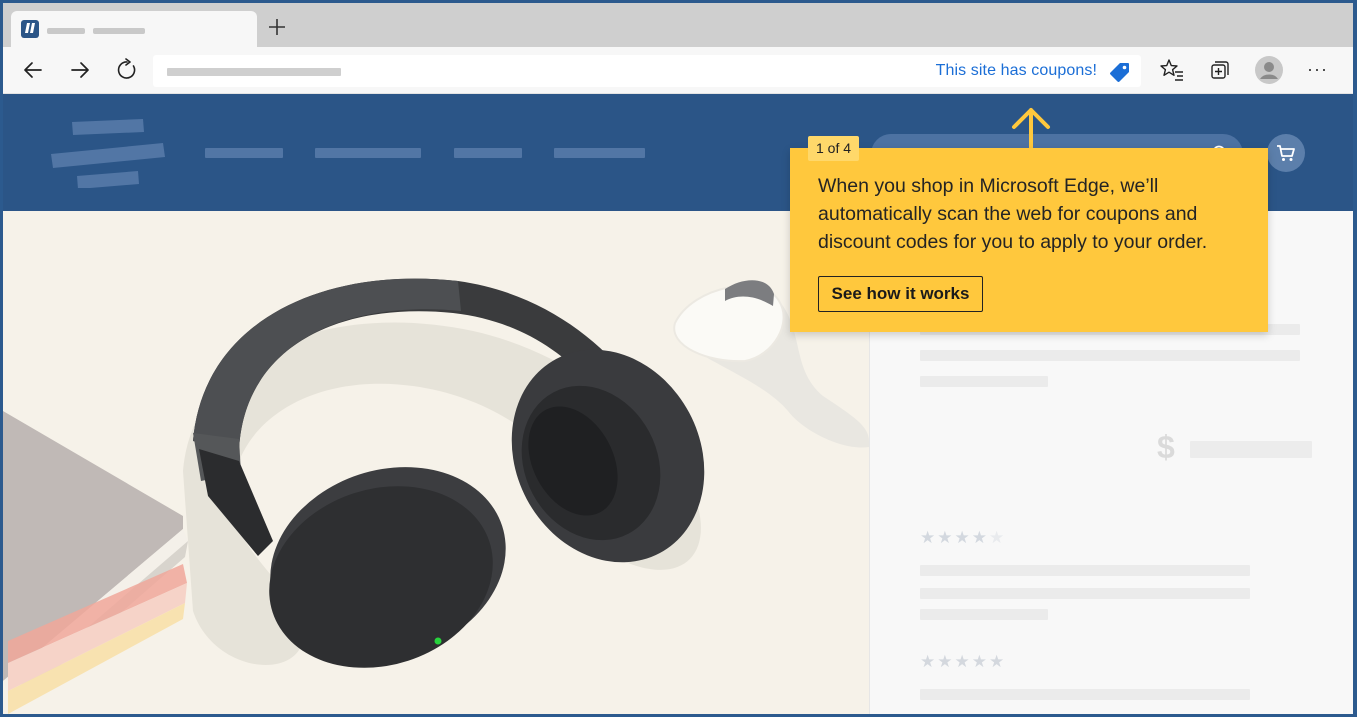 This screenshot has height=717, width=1357. I want to click on site-favicon-icon, so click(30, 29).